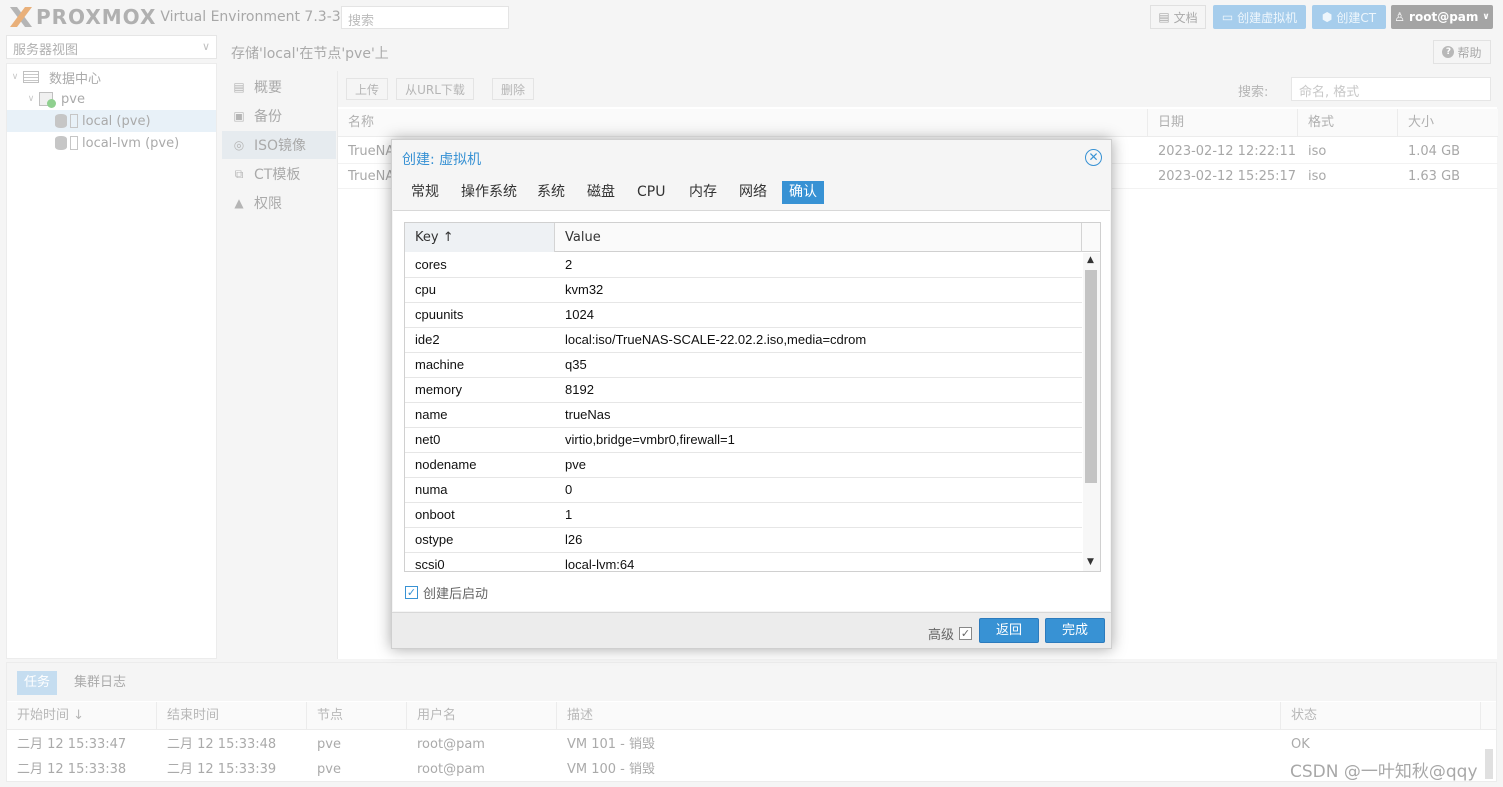 Image resolution: width=1503 pixels, height=787 pixels. Describe the element at coordinates (743, 515) in the screenshot. I see `table-row: onboot 1` at that location.